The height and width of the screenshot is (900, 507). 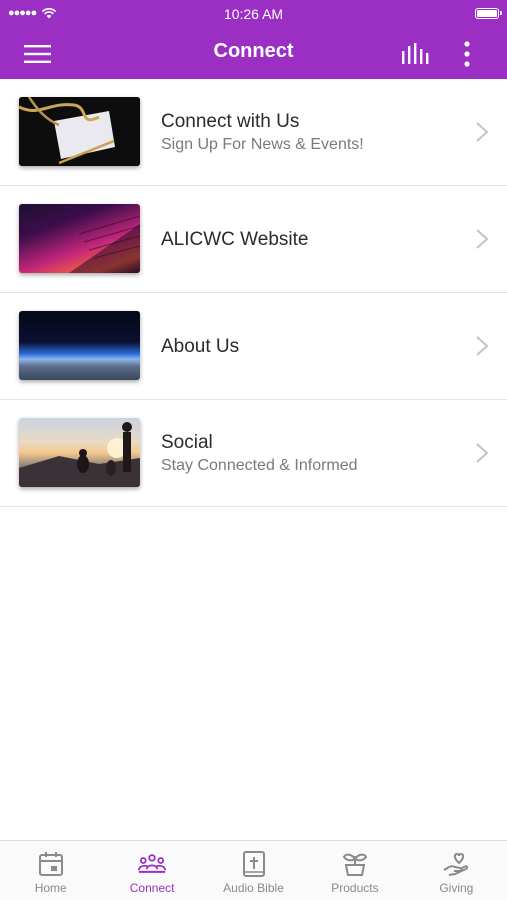 I want to click on tab-giving: Giving, so click(x=456, y=870).